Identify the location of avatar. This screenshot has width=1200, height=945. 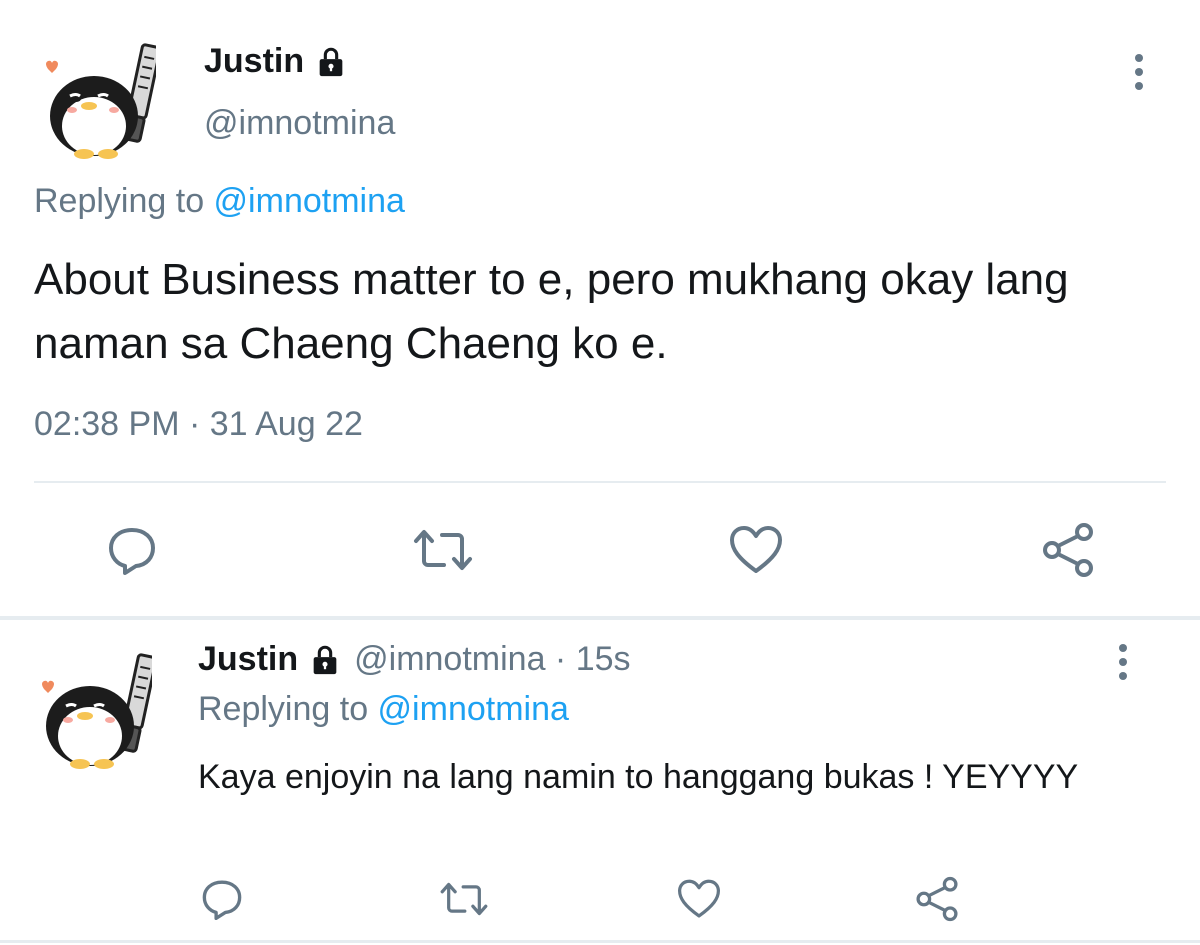
(99, 98).